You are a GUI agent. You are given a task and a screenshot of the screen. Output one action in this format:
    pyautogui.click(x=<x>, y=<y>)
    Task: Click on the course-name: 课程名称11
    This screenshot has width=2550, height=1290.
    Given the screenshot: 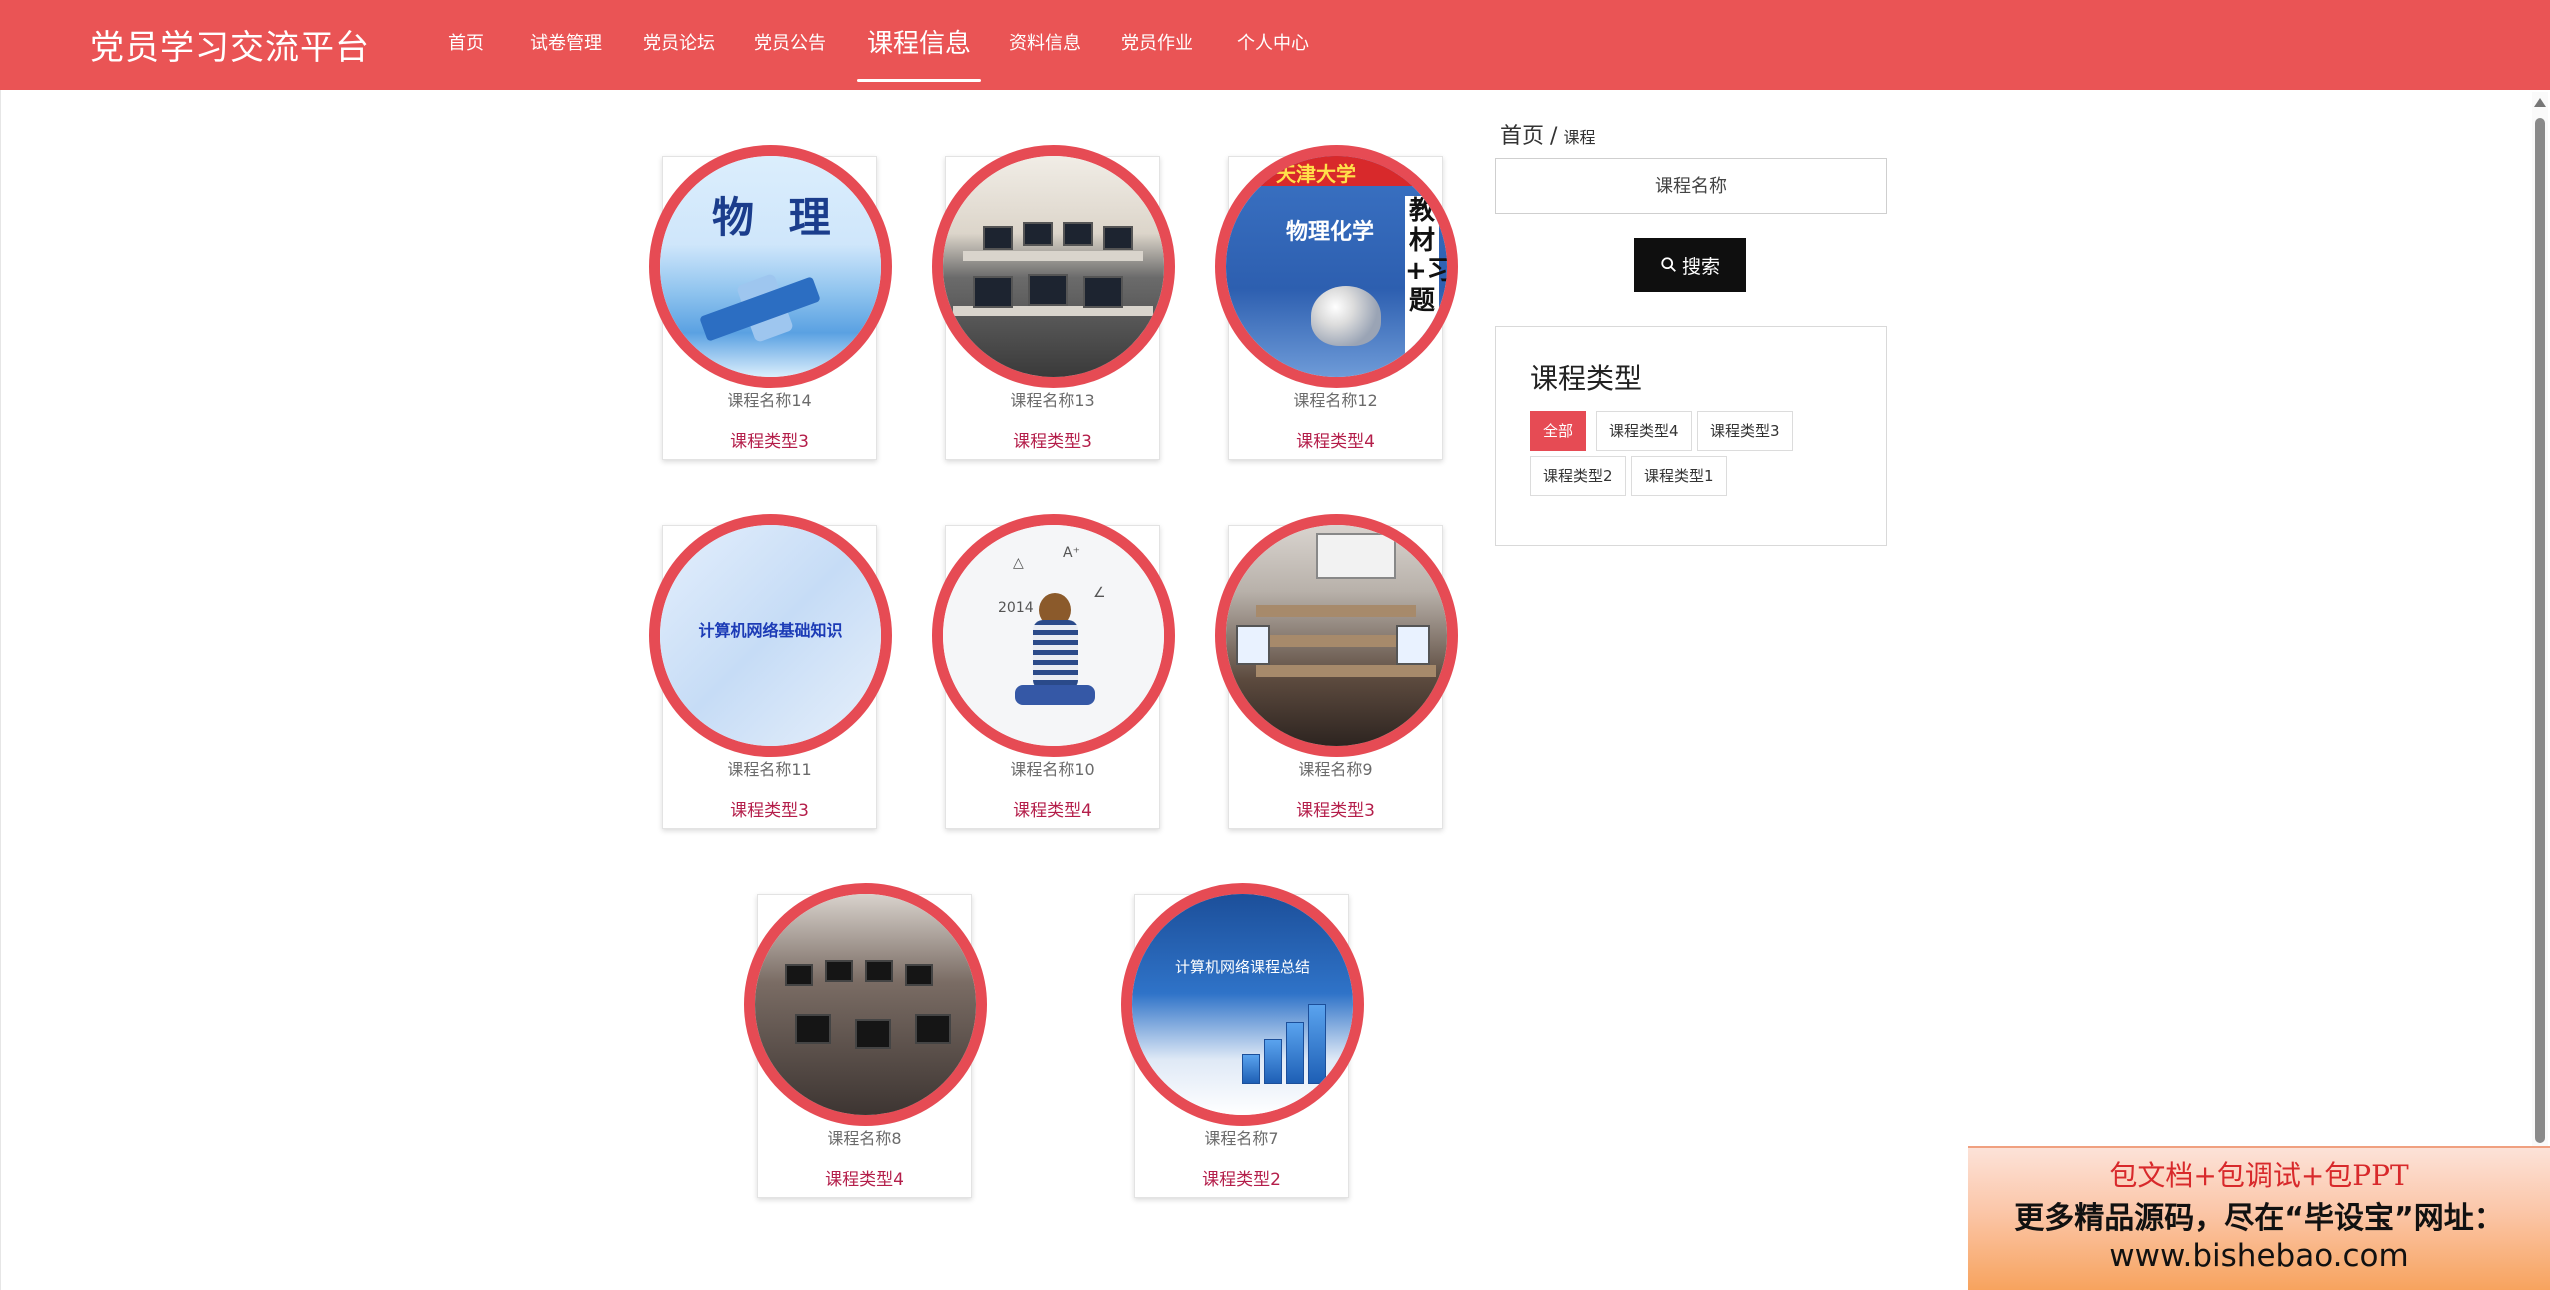 What is the action you would take?
    pyautogui.click(x=769, y=768)
    